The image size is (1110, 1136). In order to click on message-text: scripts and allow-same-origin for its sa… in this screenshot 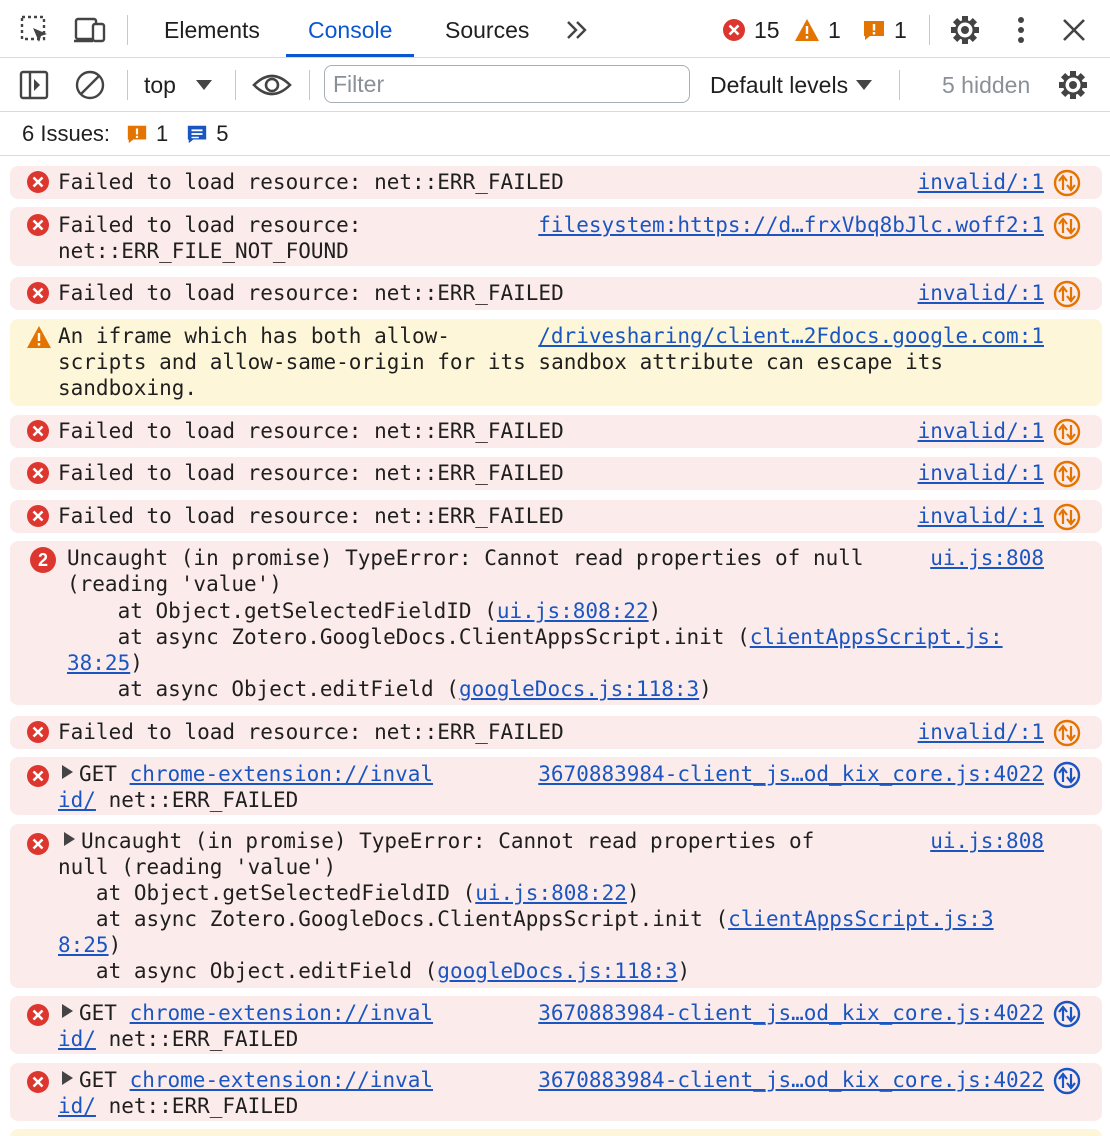, I will do `click(501, 362)`.